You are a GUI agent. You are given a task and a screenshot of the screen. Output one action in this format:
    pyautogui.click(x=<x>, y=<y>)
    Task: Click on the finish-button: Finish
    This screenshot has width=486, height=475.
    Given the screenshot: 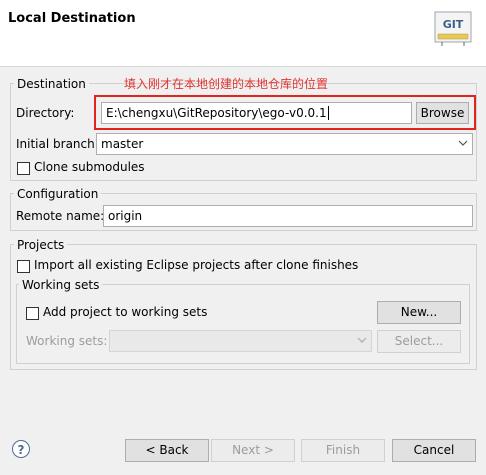 What is the action you would take?
    pyautogui.click(x=343, y=450)
    